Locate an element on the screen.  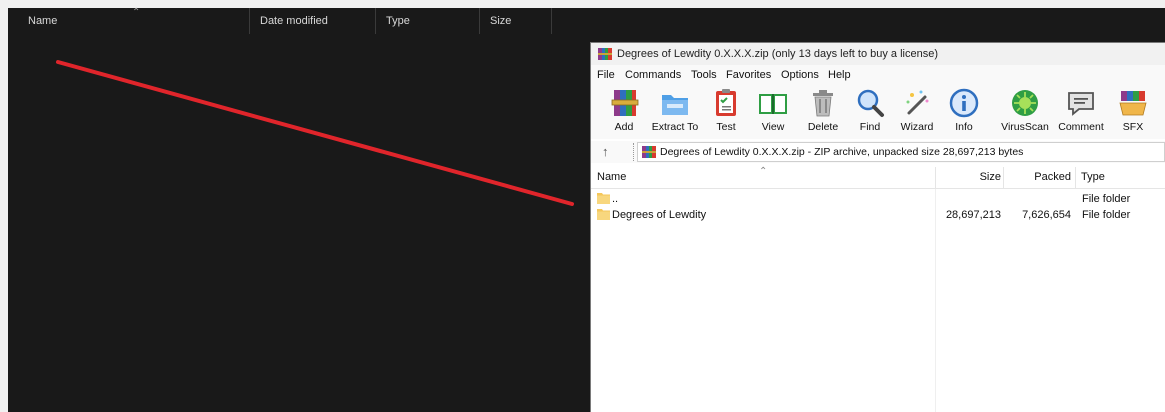
virusscan-button: VirusScan is located at coordinates (1025, 112).